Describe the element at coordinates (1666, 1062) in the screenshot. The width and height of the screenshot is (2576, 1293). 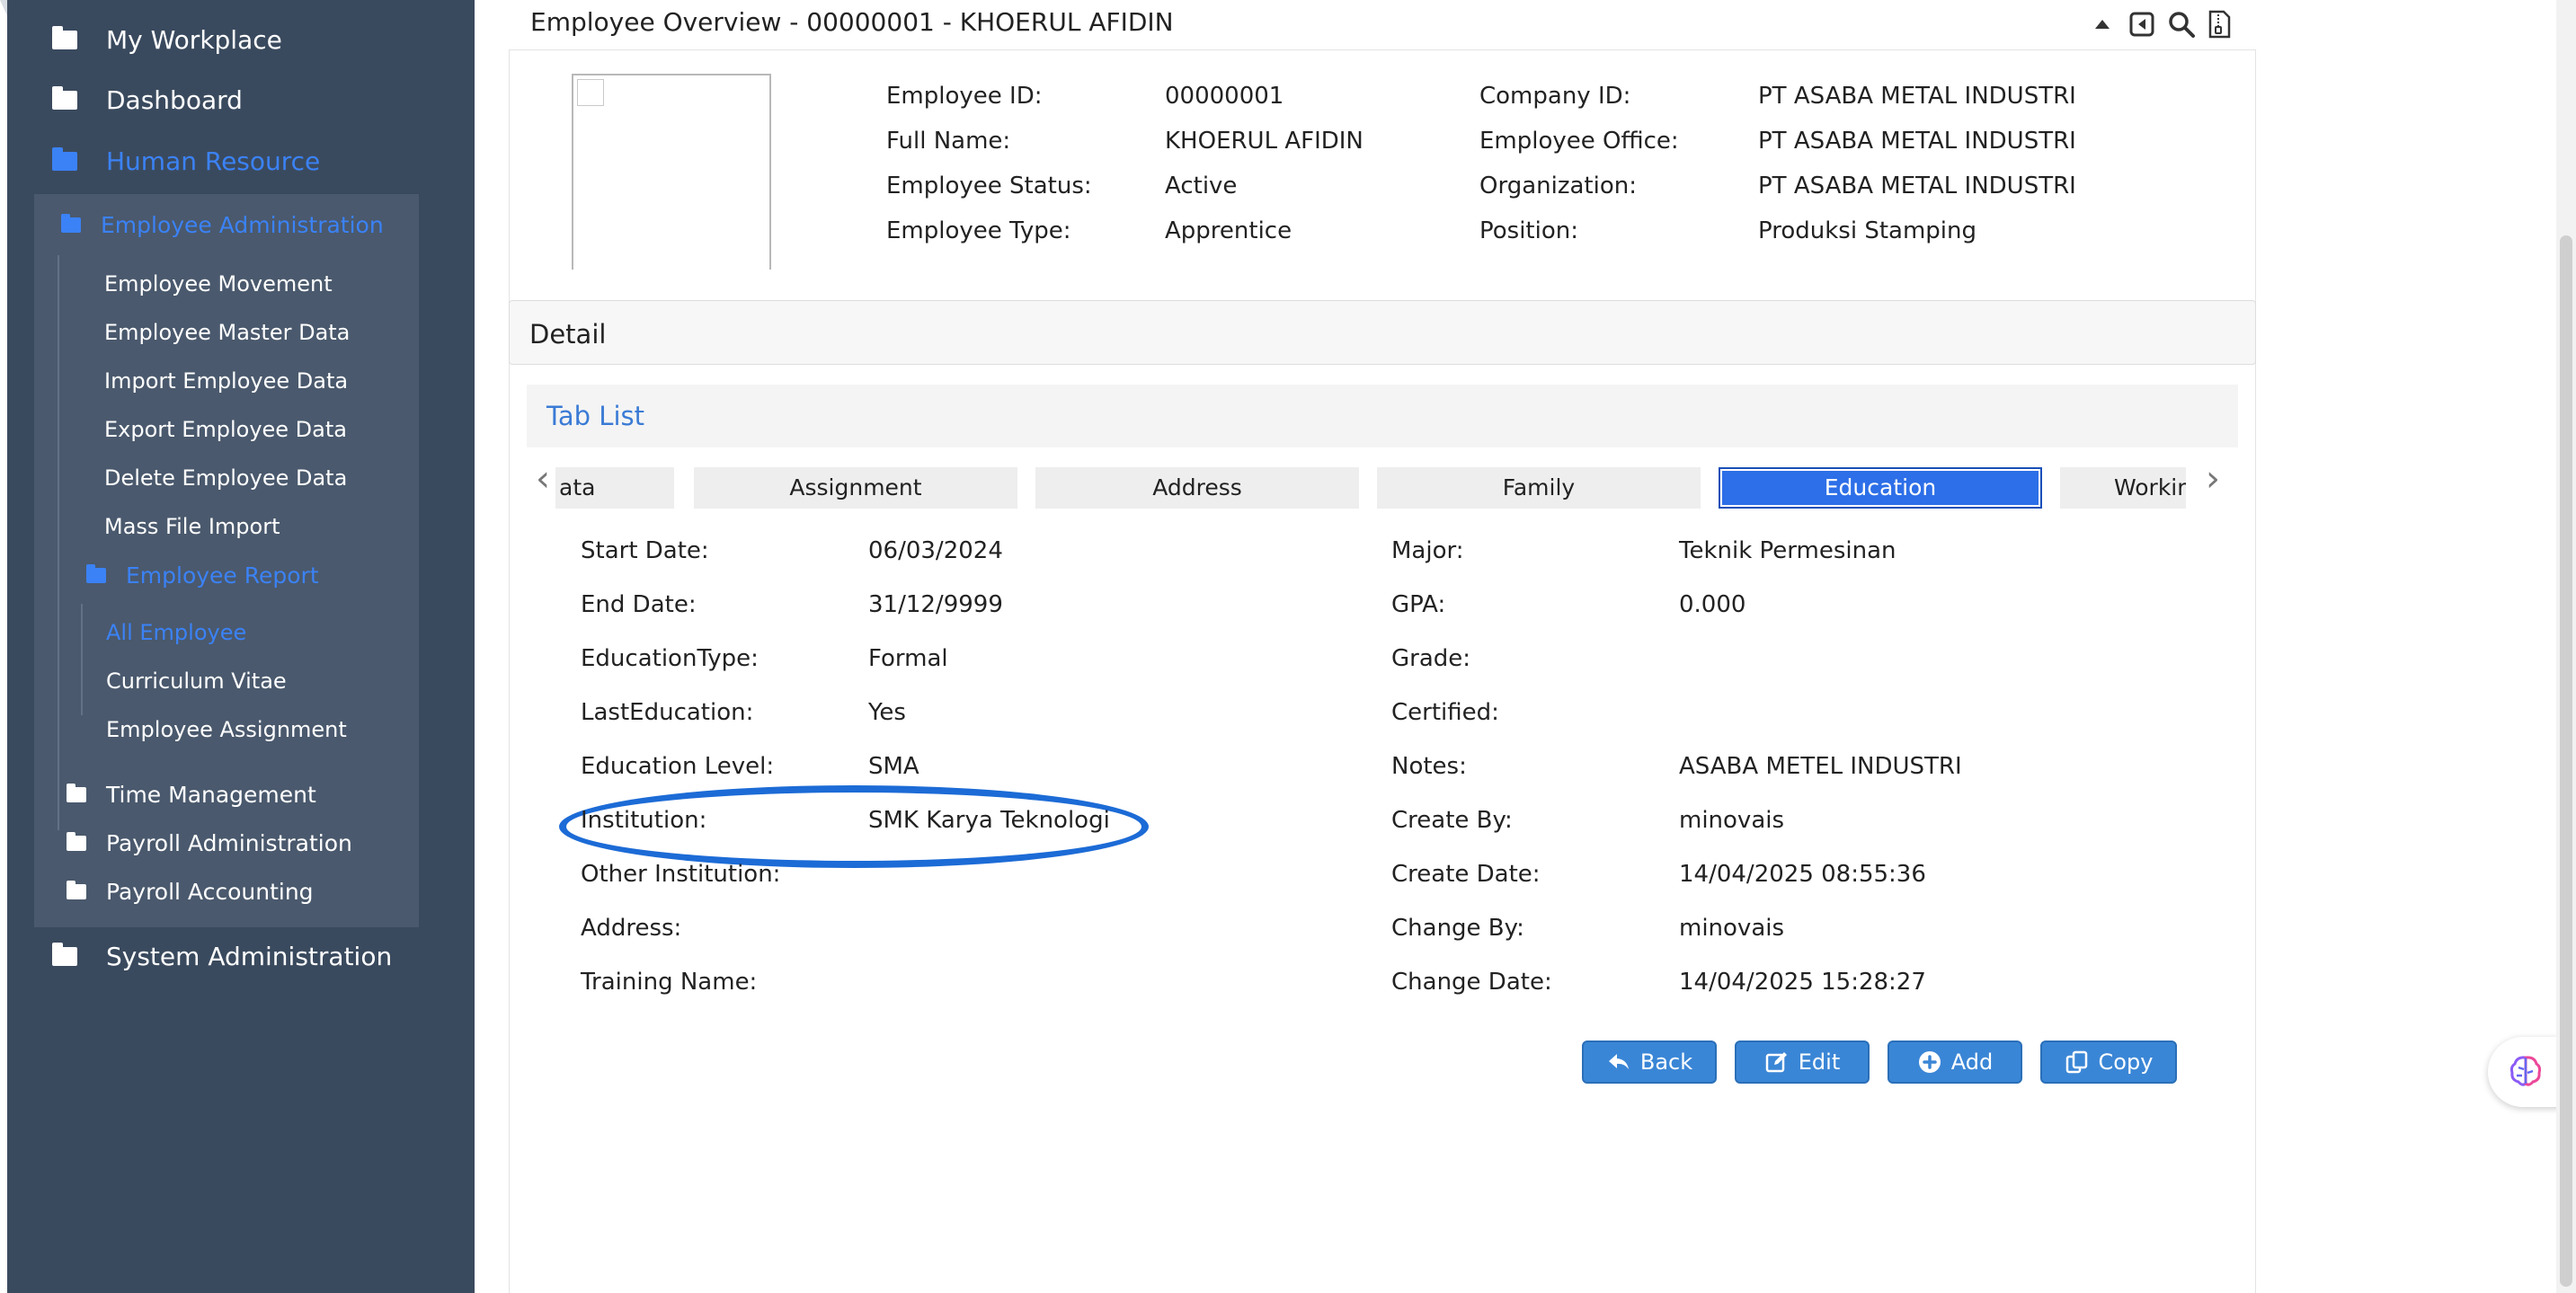
I see `back-button-label: Back` at that location.